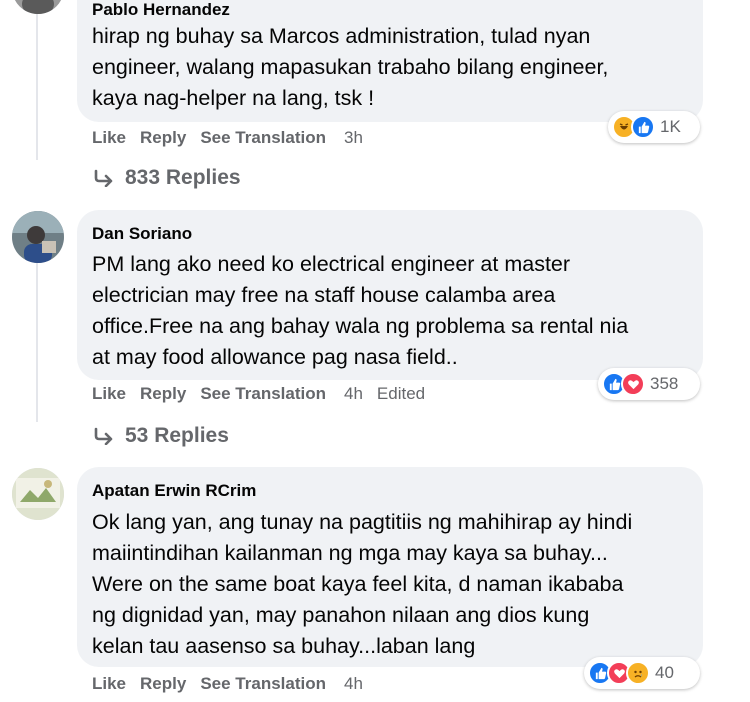 The height and width of the screenshot is (702, 750). Describe the element at coordinates (664, 383) in the screenshot. I see `reaction-count: 358` at that location.